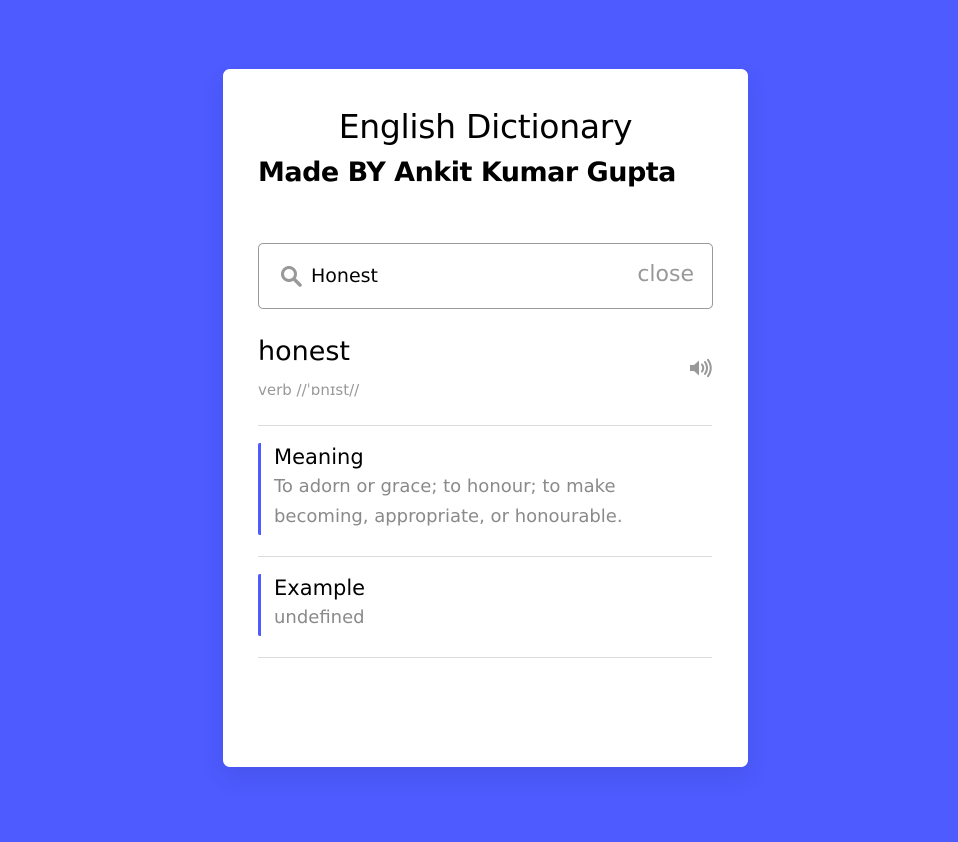  Describe the element at coordinates (461, 276) in the screenshot. I see `search-input` at that location.